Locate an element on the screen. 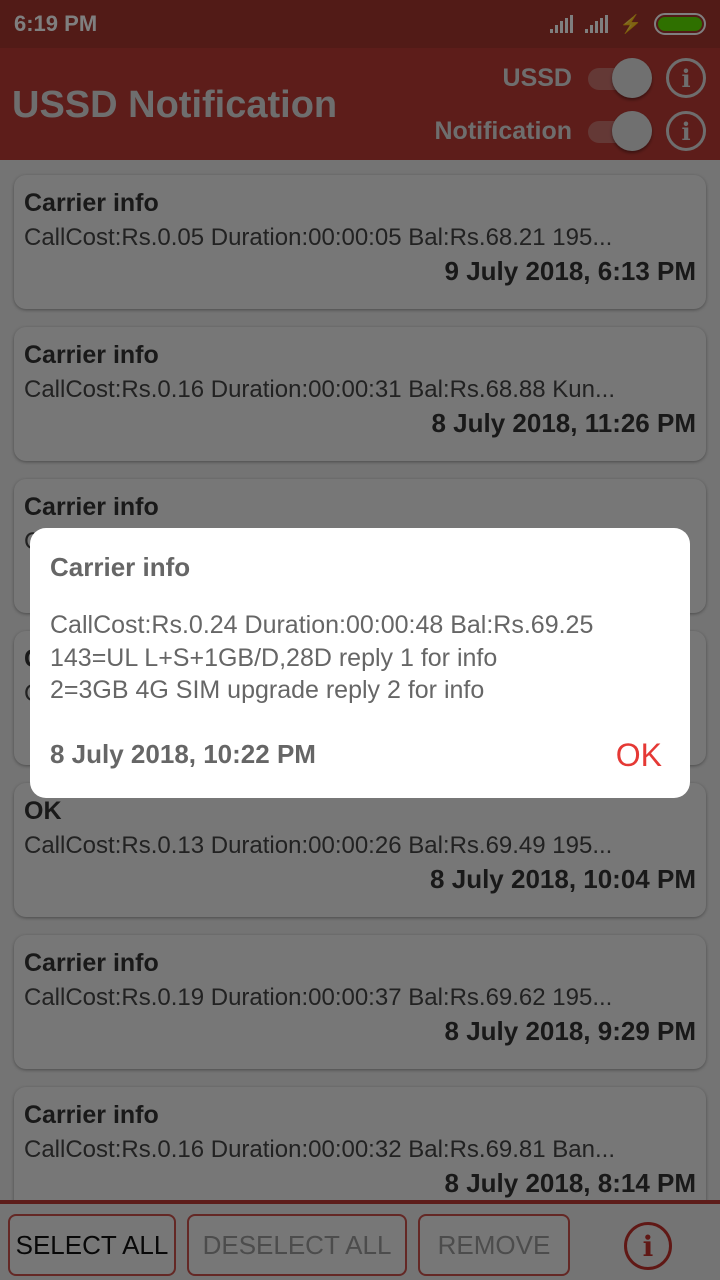  ok-button: OK is located at coordinates (639, 755).